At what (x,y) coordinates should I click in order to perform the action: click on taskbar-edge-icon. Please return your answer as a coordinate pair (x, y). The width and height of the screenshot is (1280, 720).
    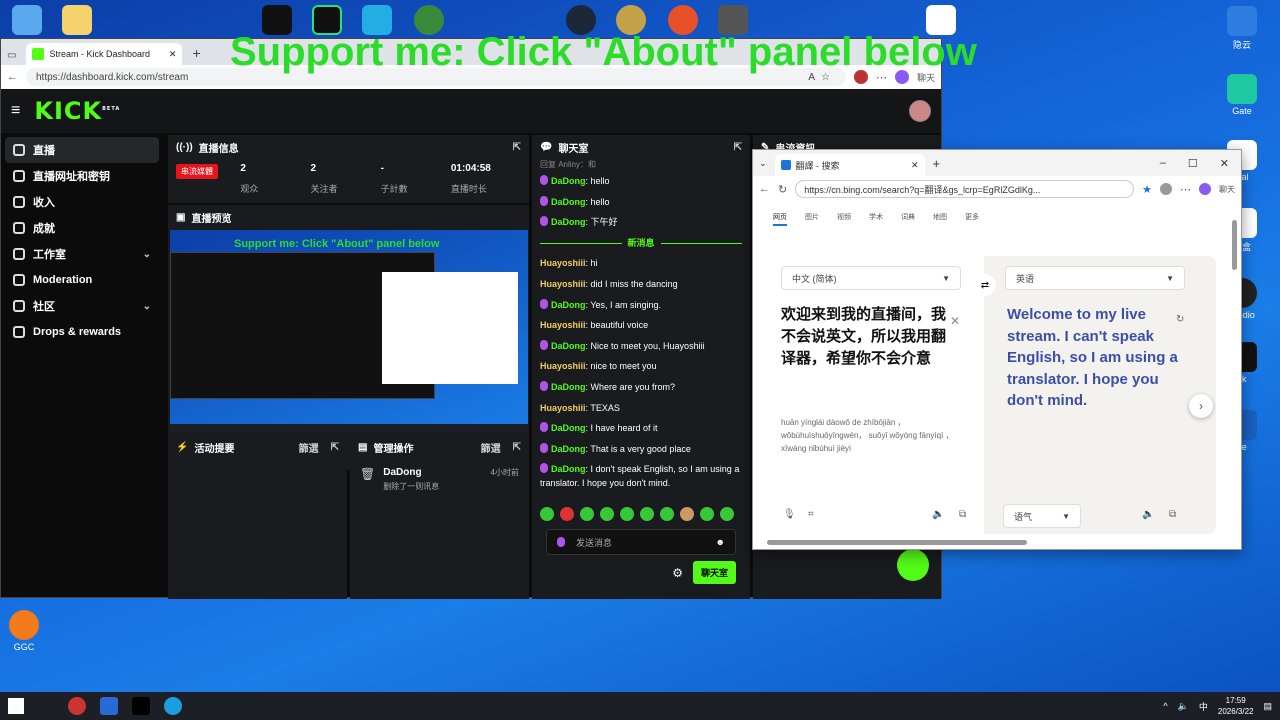
    Looking at the image, I should click on (173, 706).